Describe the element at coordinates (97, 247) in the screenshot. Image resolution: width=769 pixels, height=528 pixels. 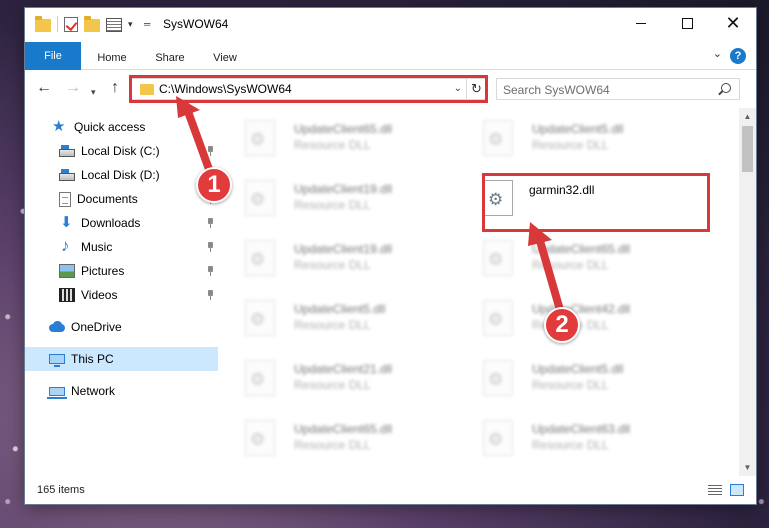
I see `sidebar-item-label: Music` at that location.